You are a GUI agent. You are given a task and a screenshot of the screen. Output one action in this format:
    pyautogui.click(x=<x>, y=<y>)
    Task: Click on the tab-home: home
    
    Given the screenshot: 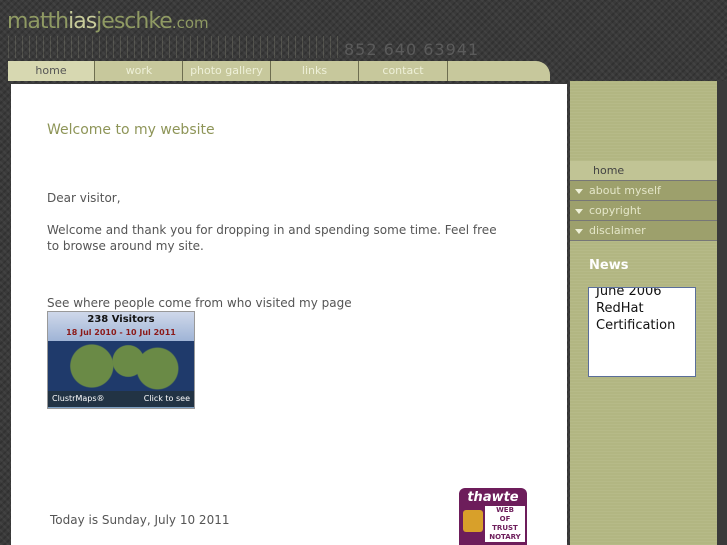 What is the action you would take?
    pyautogui.click(x=51, y=71)
    